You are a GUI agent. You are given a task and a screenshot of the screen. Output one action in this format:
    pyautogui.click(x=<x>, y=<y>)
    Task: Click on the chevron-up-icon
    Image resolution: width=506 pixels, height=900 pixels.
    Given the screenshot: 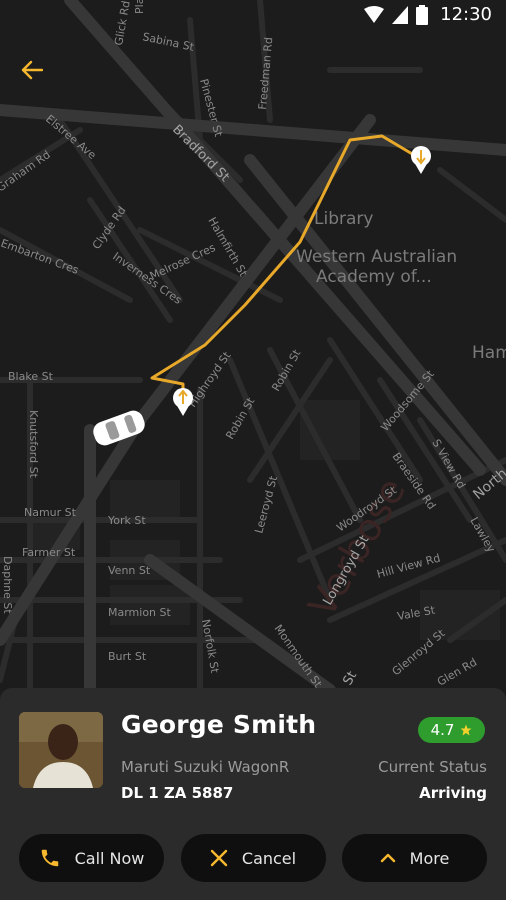 What is the action you would take?
    pyautogui.click(x=387, y=858)
    